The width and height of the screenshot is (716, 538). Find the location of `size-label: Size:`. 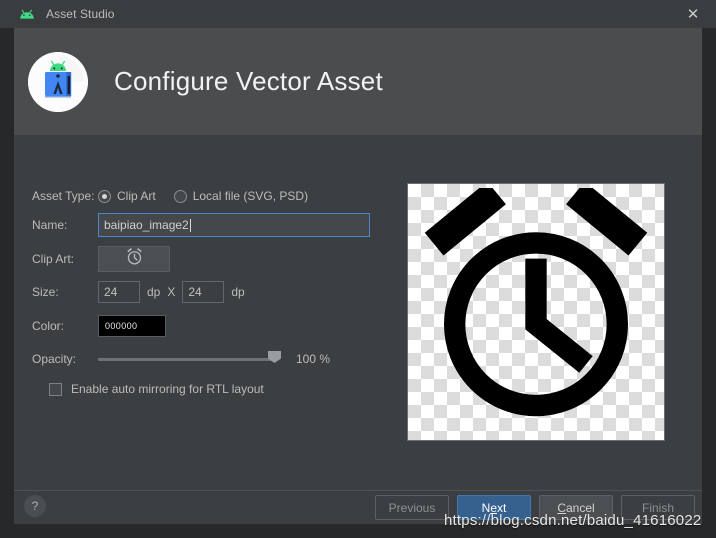

size-label: Size: is located at coordinates (45, 292).